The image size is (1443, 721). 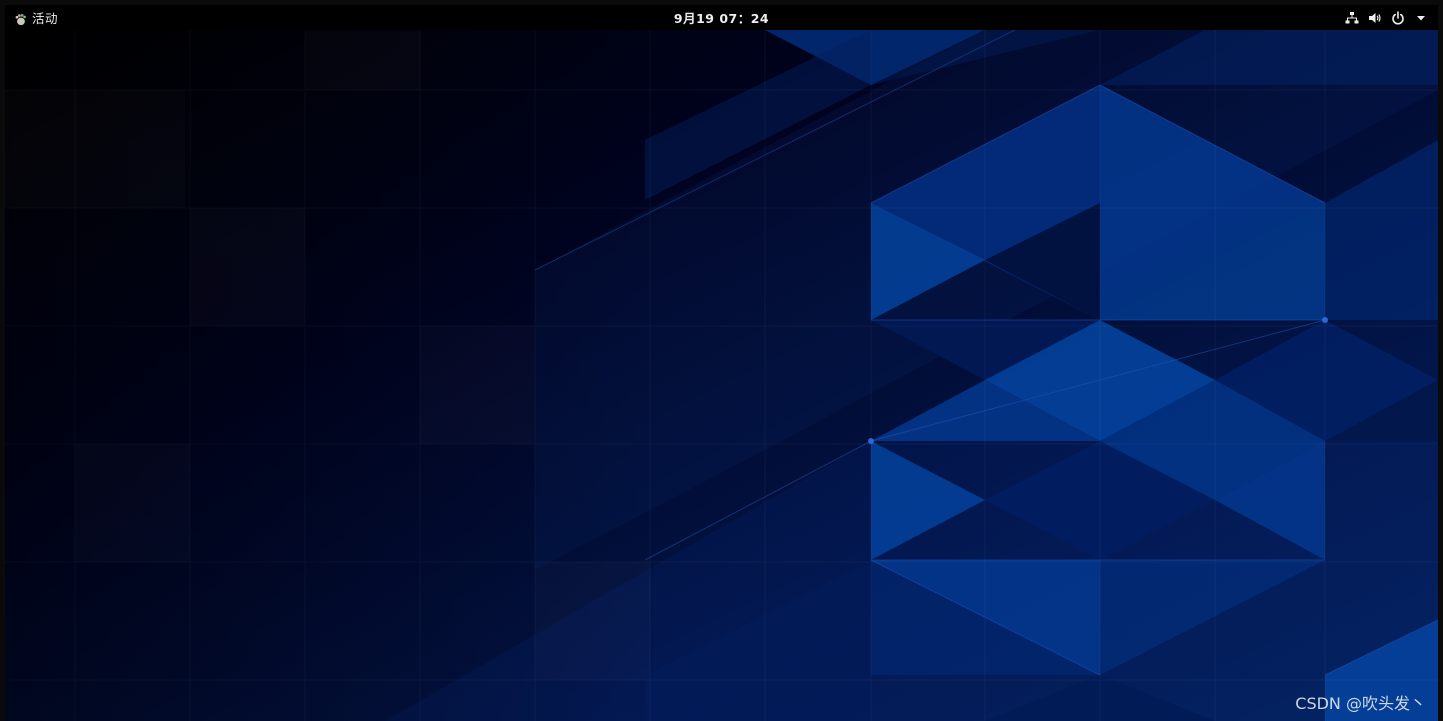 What do you see at coordinates (1398, 17) in the screenshot?
I see `power-icon` at bounding box center [1398, 17].